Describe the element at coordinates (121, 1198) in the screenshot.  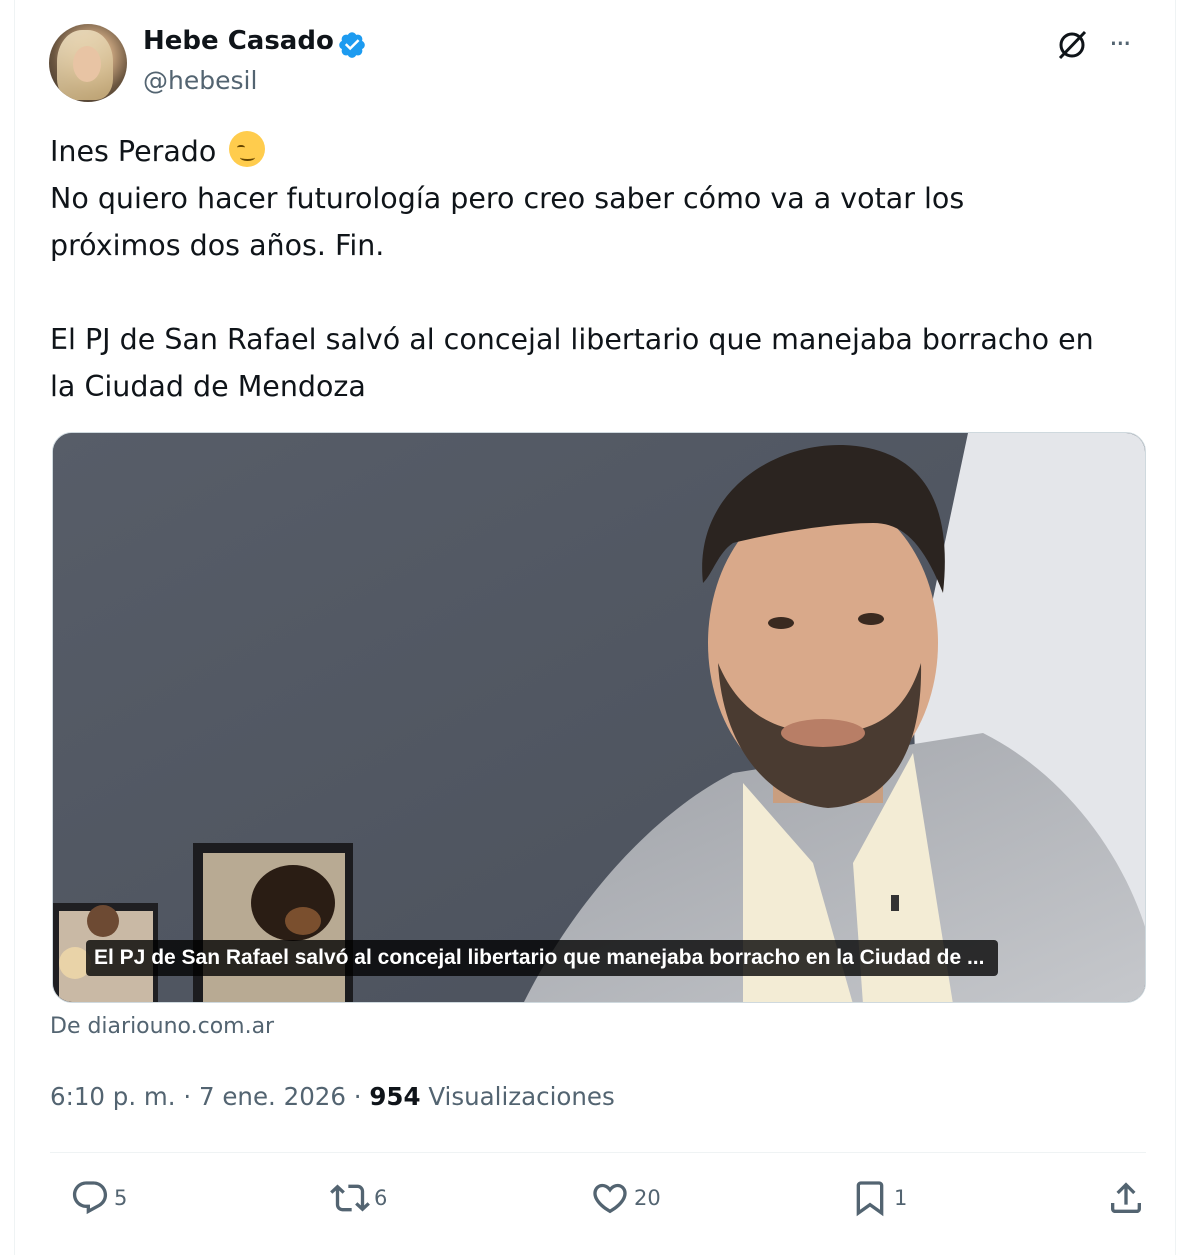
I see `reply-count: 5` at that location.